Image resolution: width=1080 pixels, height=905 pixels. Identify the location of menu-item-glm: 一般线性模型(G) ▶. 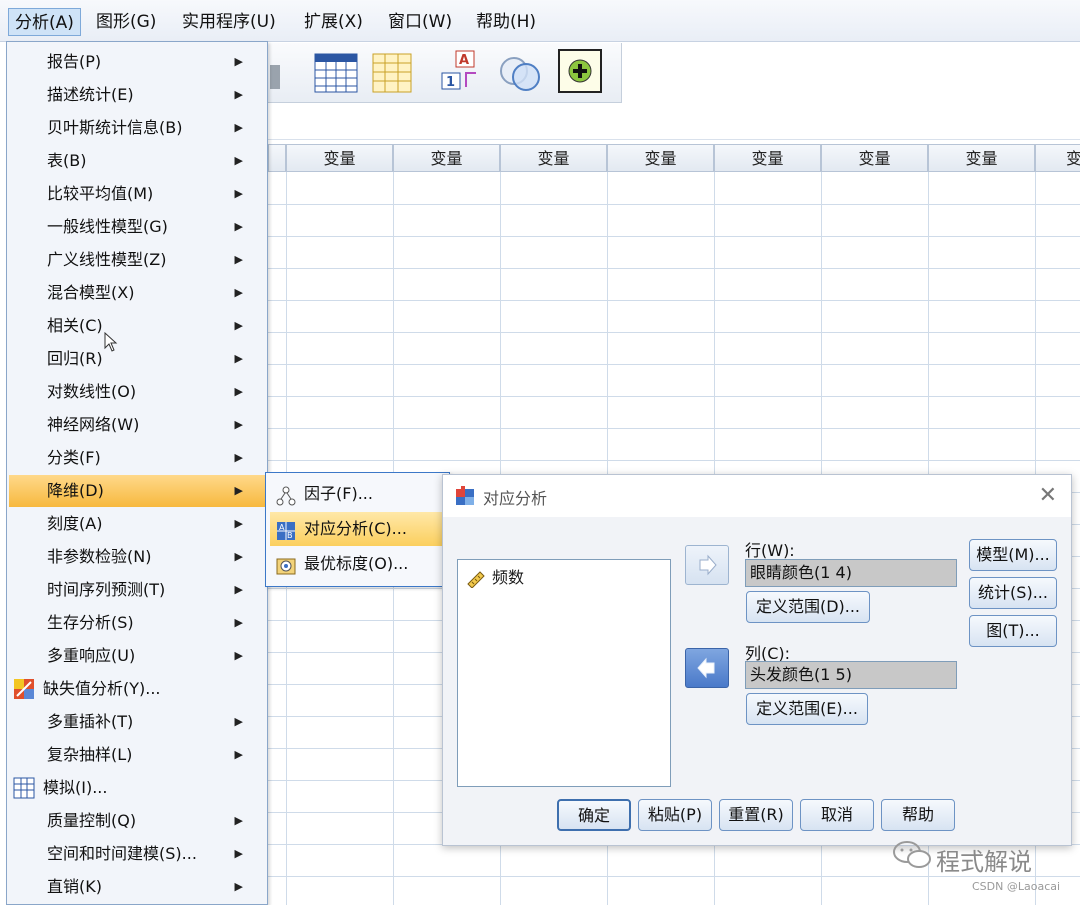
(137, 227).